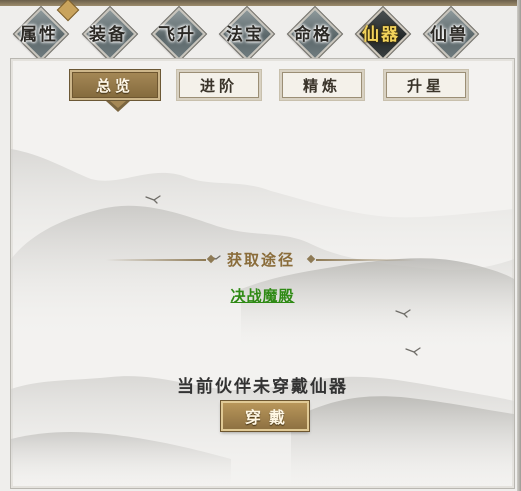 This screenshot has height=491, width=521. I want to click on subtab-label: 进阶, so click(218, 85).